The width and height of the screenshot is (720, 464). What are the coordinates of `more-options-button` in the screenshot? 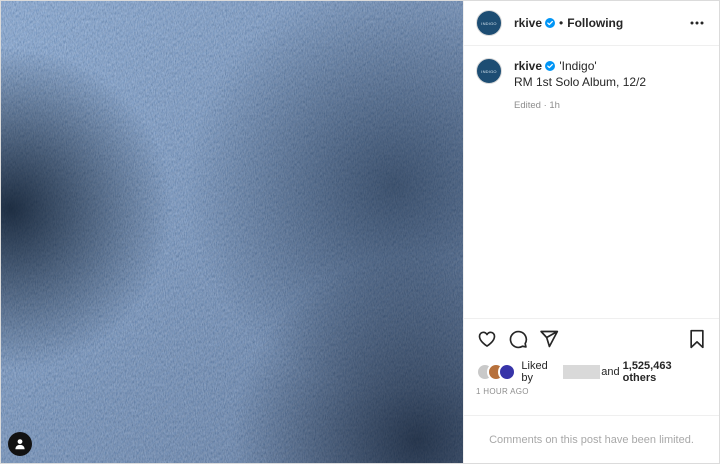 It's located at (697, 23).